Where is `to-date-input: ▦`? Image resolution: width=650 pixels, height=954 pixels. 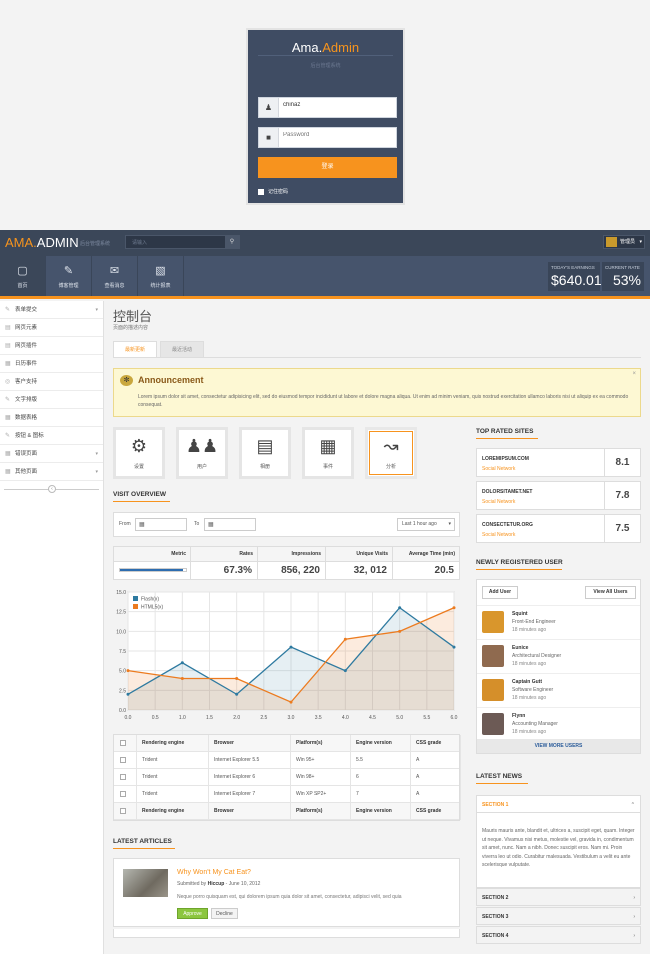
to-date-input: ▦ is located at coordinates (230, 524).